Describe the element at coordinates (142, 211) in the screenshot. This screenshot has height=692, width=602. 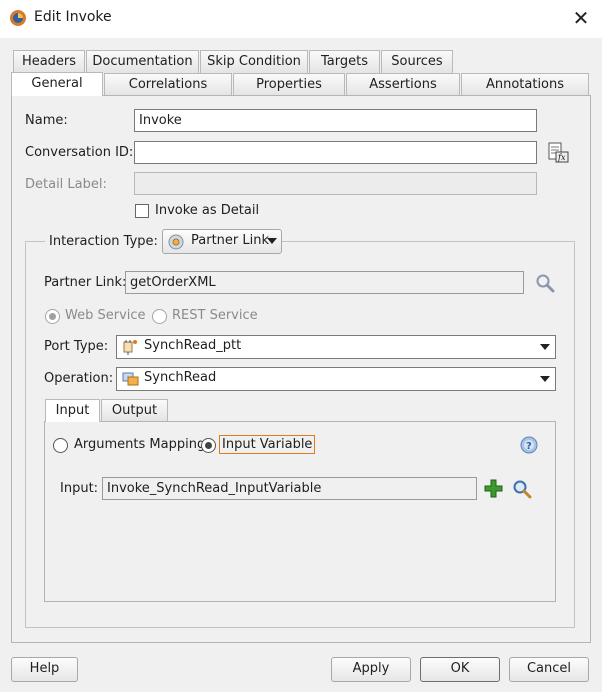
I see `invoke-as-detail-checkbox` at that location.